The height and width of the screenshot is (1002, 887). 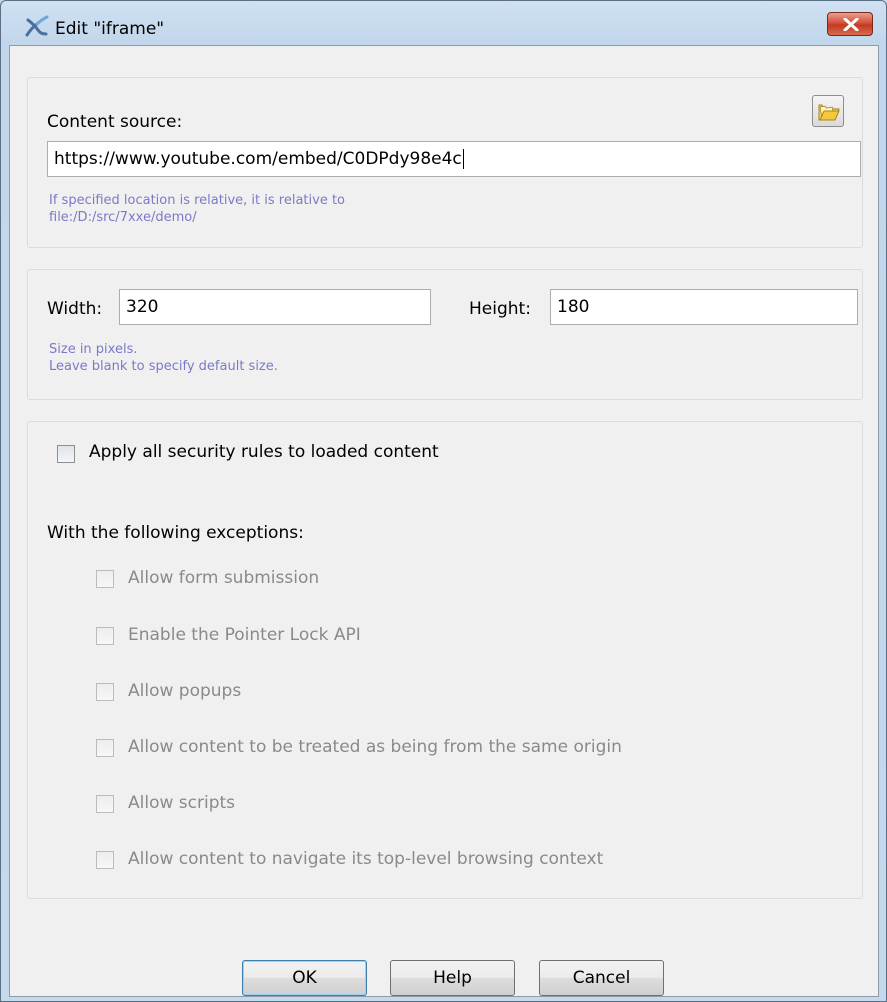 What do you see at coordinates (573, 307) in the screenshot?
I see `height-value: 180` at bounding box center [573, 307].